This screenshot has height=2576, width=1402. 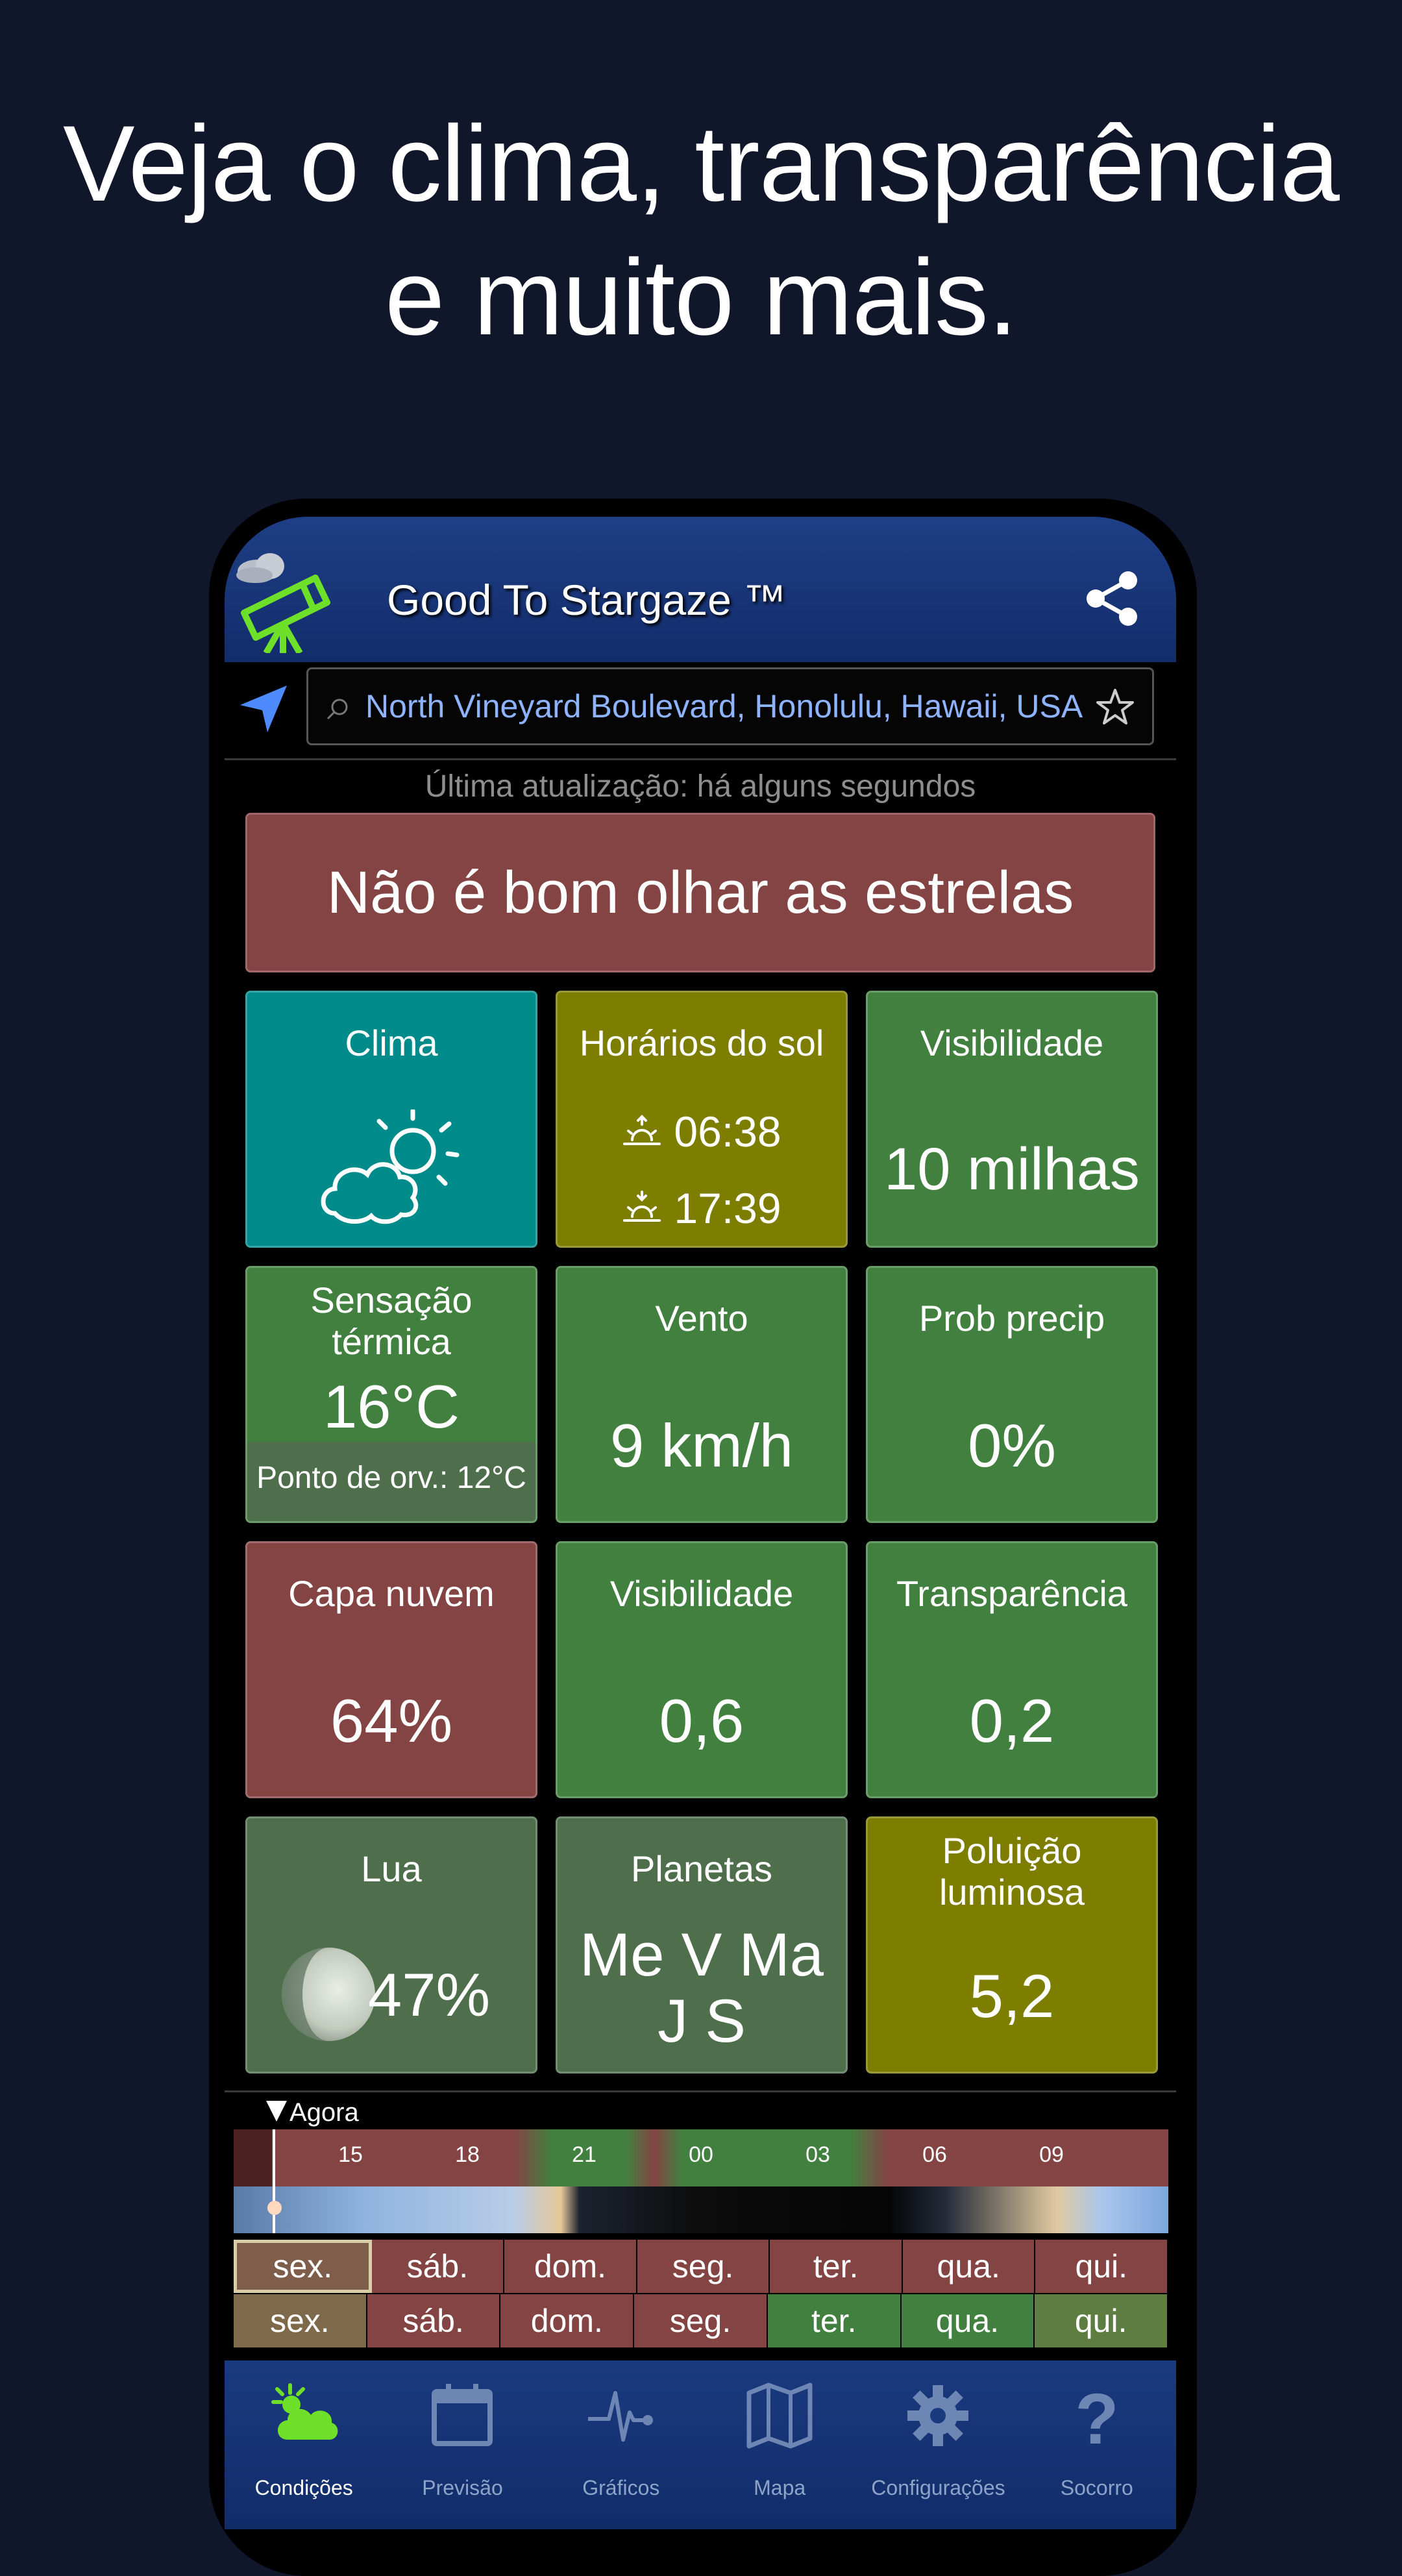 I want to click on tile-visibility-label: Visibilidade, so click(x=1012, y=1042).